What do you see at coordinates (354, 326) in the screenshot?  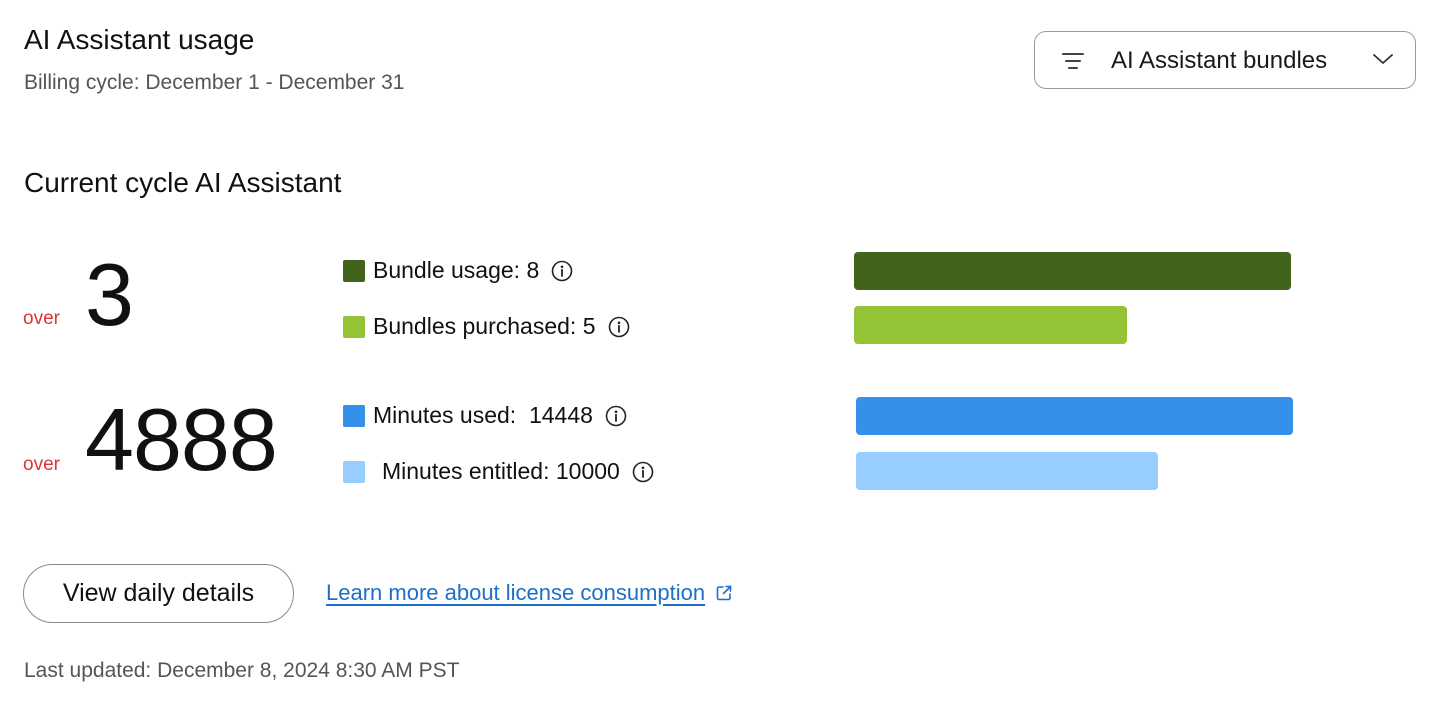 I see `bundles-purchased-swatch` at bounding box center [354, 326].